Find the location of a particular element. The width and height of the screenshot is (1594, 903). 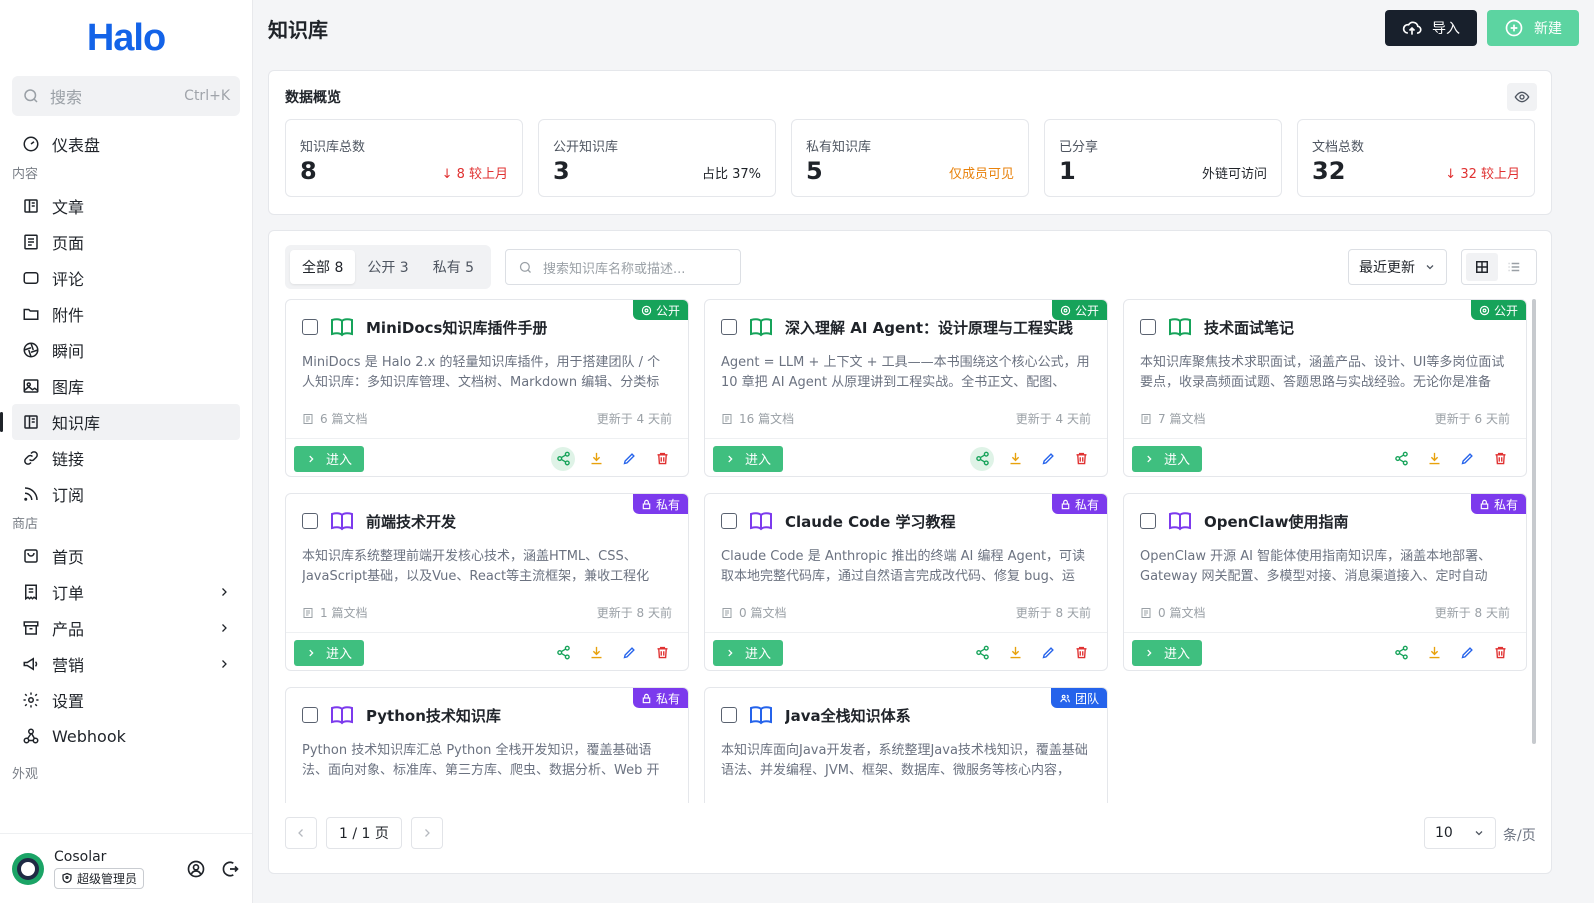

logout-icon is located at coordinates (230, 869).